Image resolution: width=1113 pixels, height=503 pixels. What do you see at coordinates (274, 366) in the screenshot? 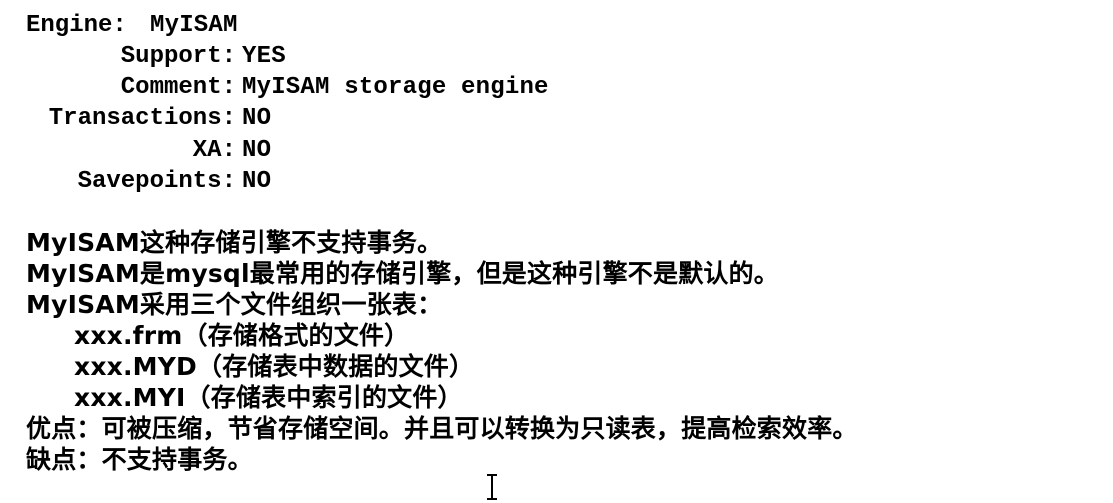
I see `file-myd: xxx.MYD（存储表中数据的文件）` at bounding box center [274, 366].